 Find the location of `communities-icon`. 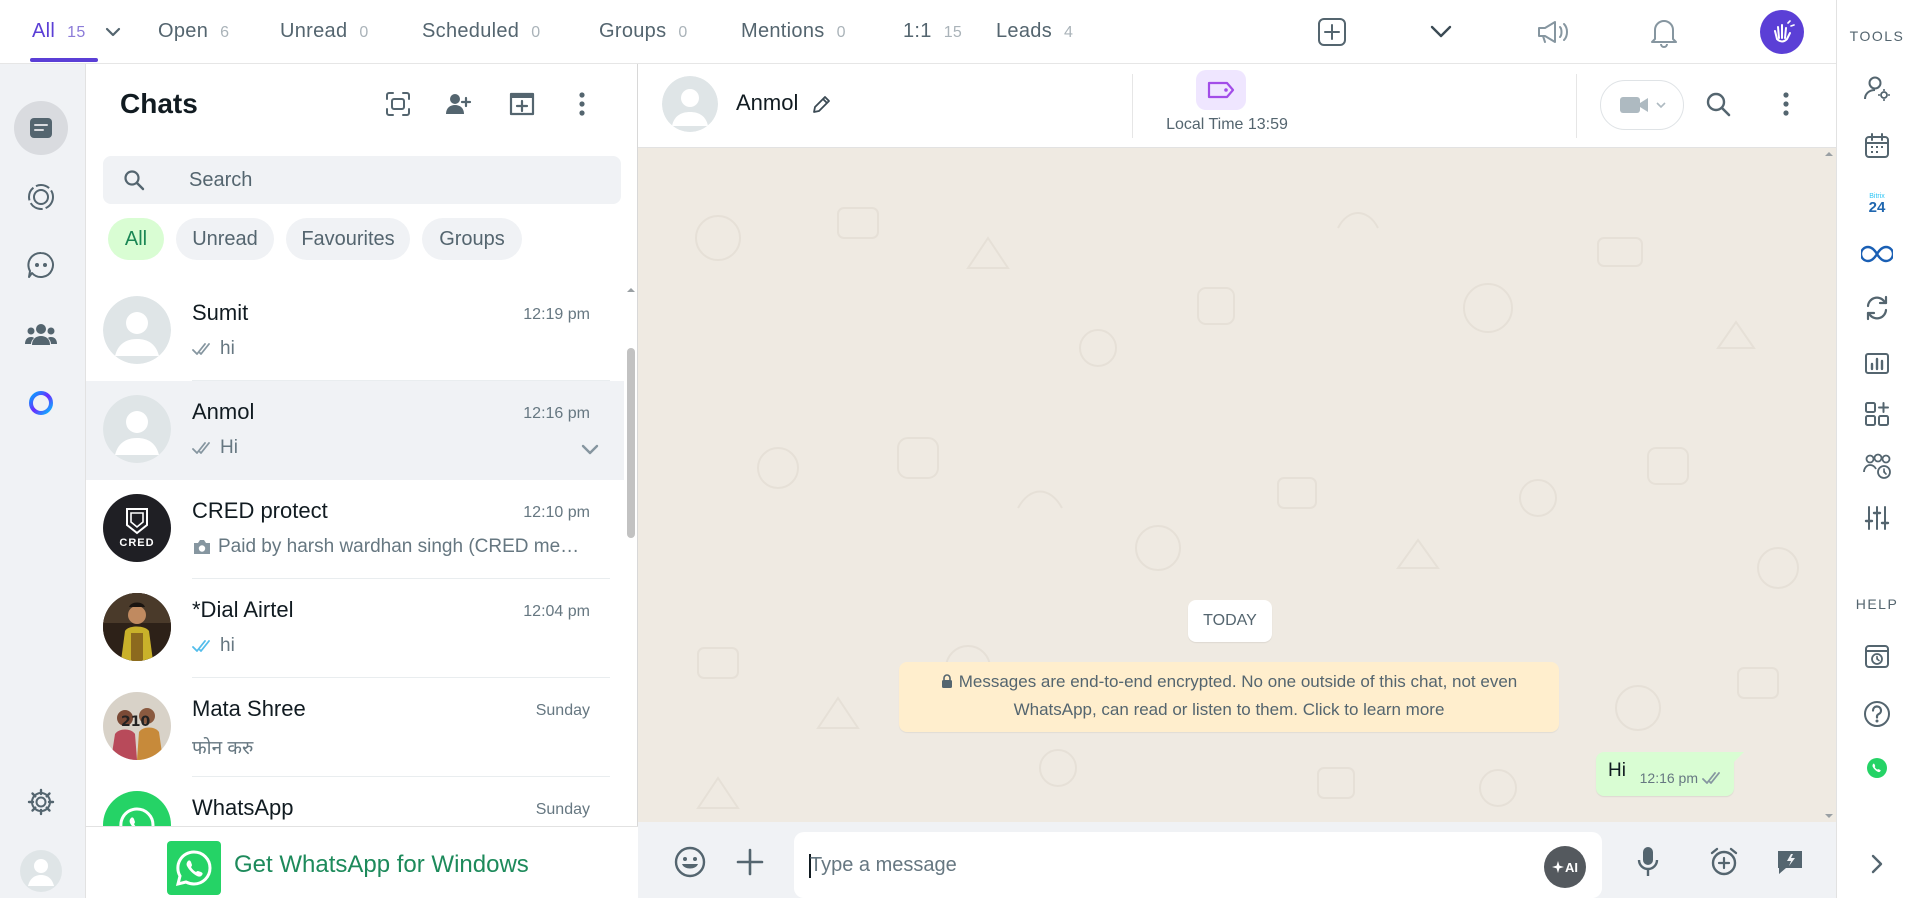

communities-icon is located at coordinates (41, 334).